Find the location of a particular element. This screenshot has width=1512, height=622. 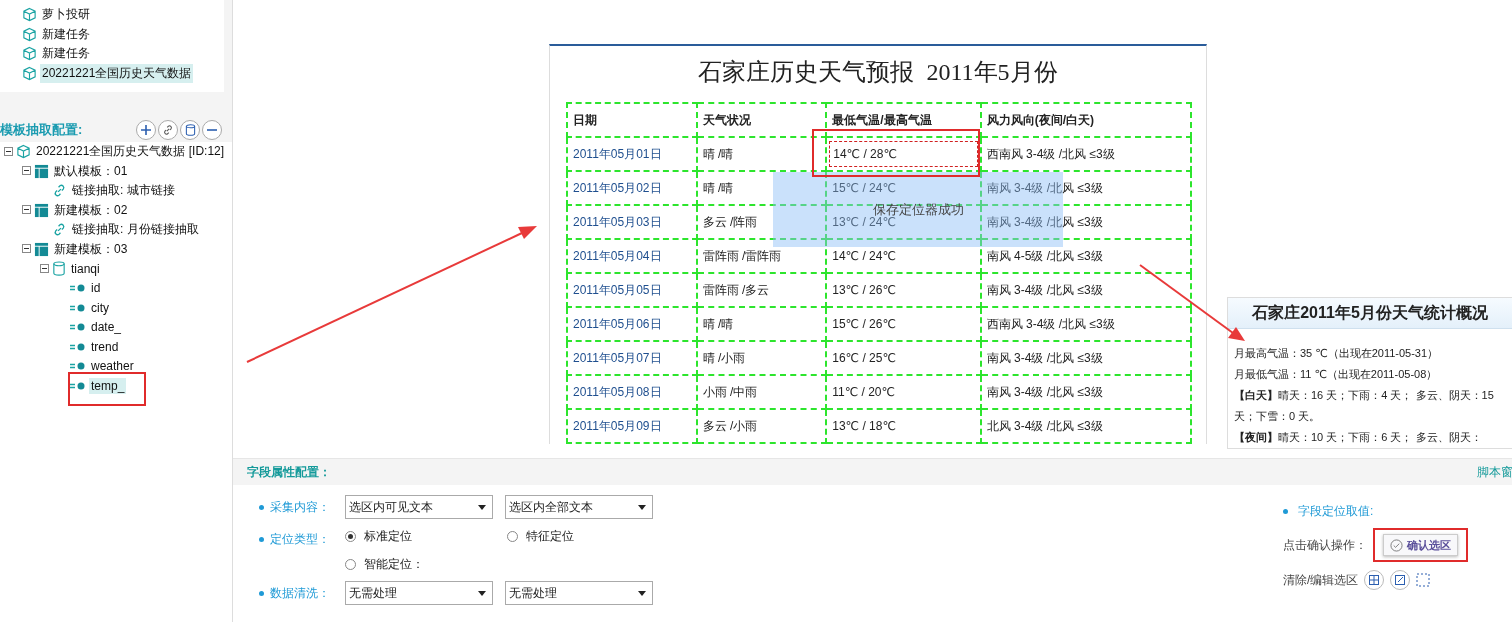

edit-icon is located at coordinates (1400, 580).